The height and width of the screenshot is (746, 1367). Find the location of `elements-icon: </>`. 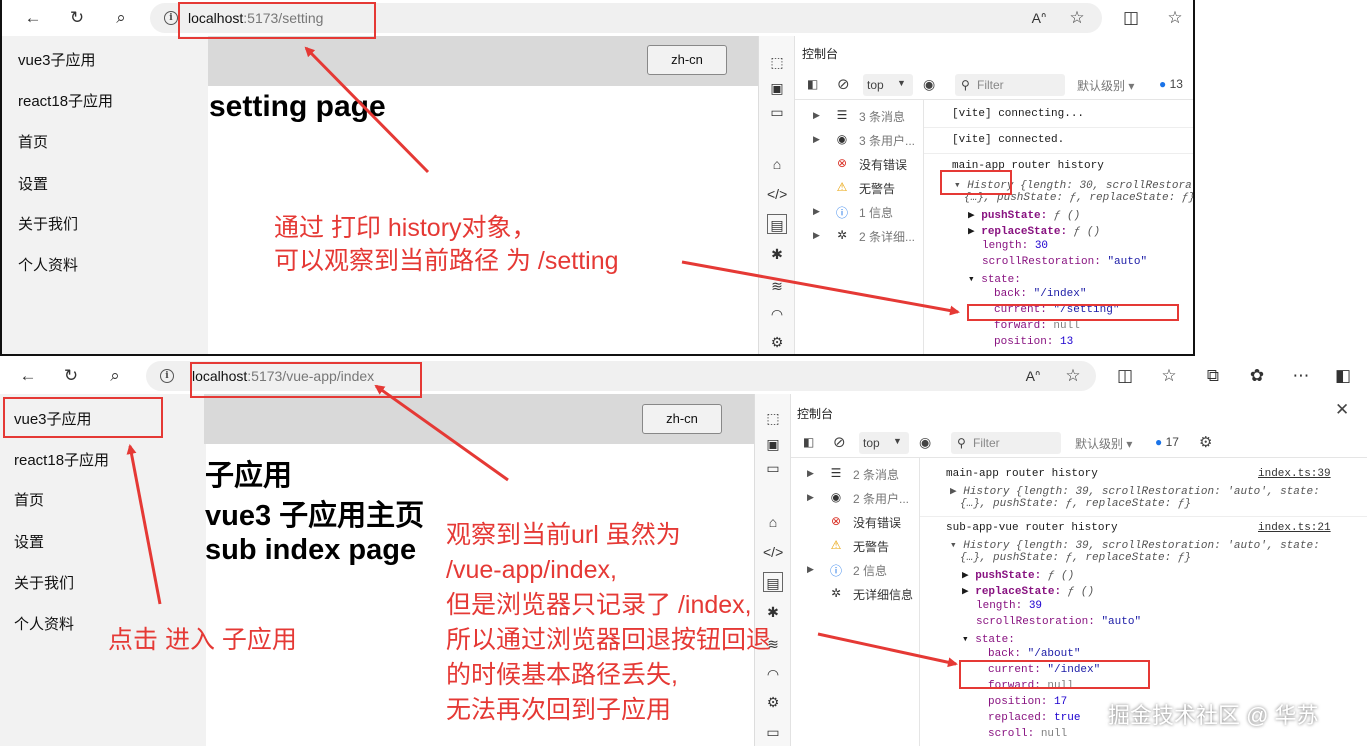

elements-icon: </> is located at coordinates (777, 194).